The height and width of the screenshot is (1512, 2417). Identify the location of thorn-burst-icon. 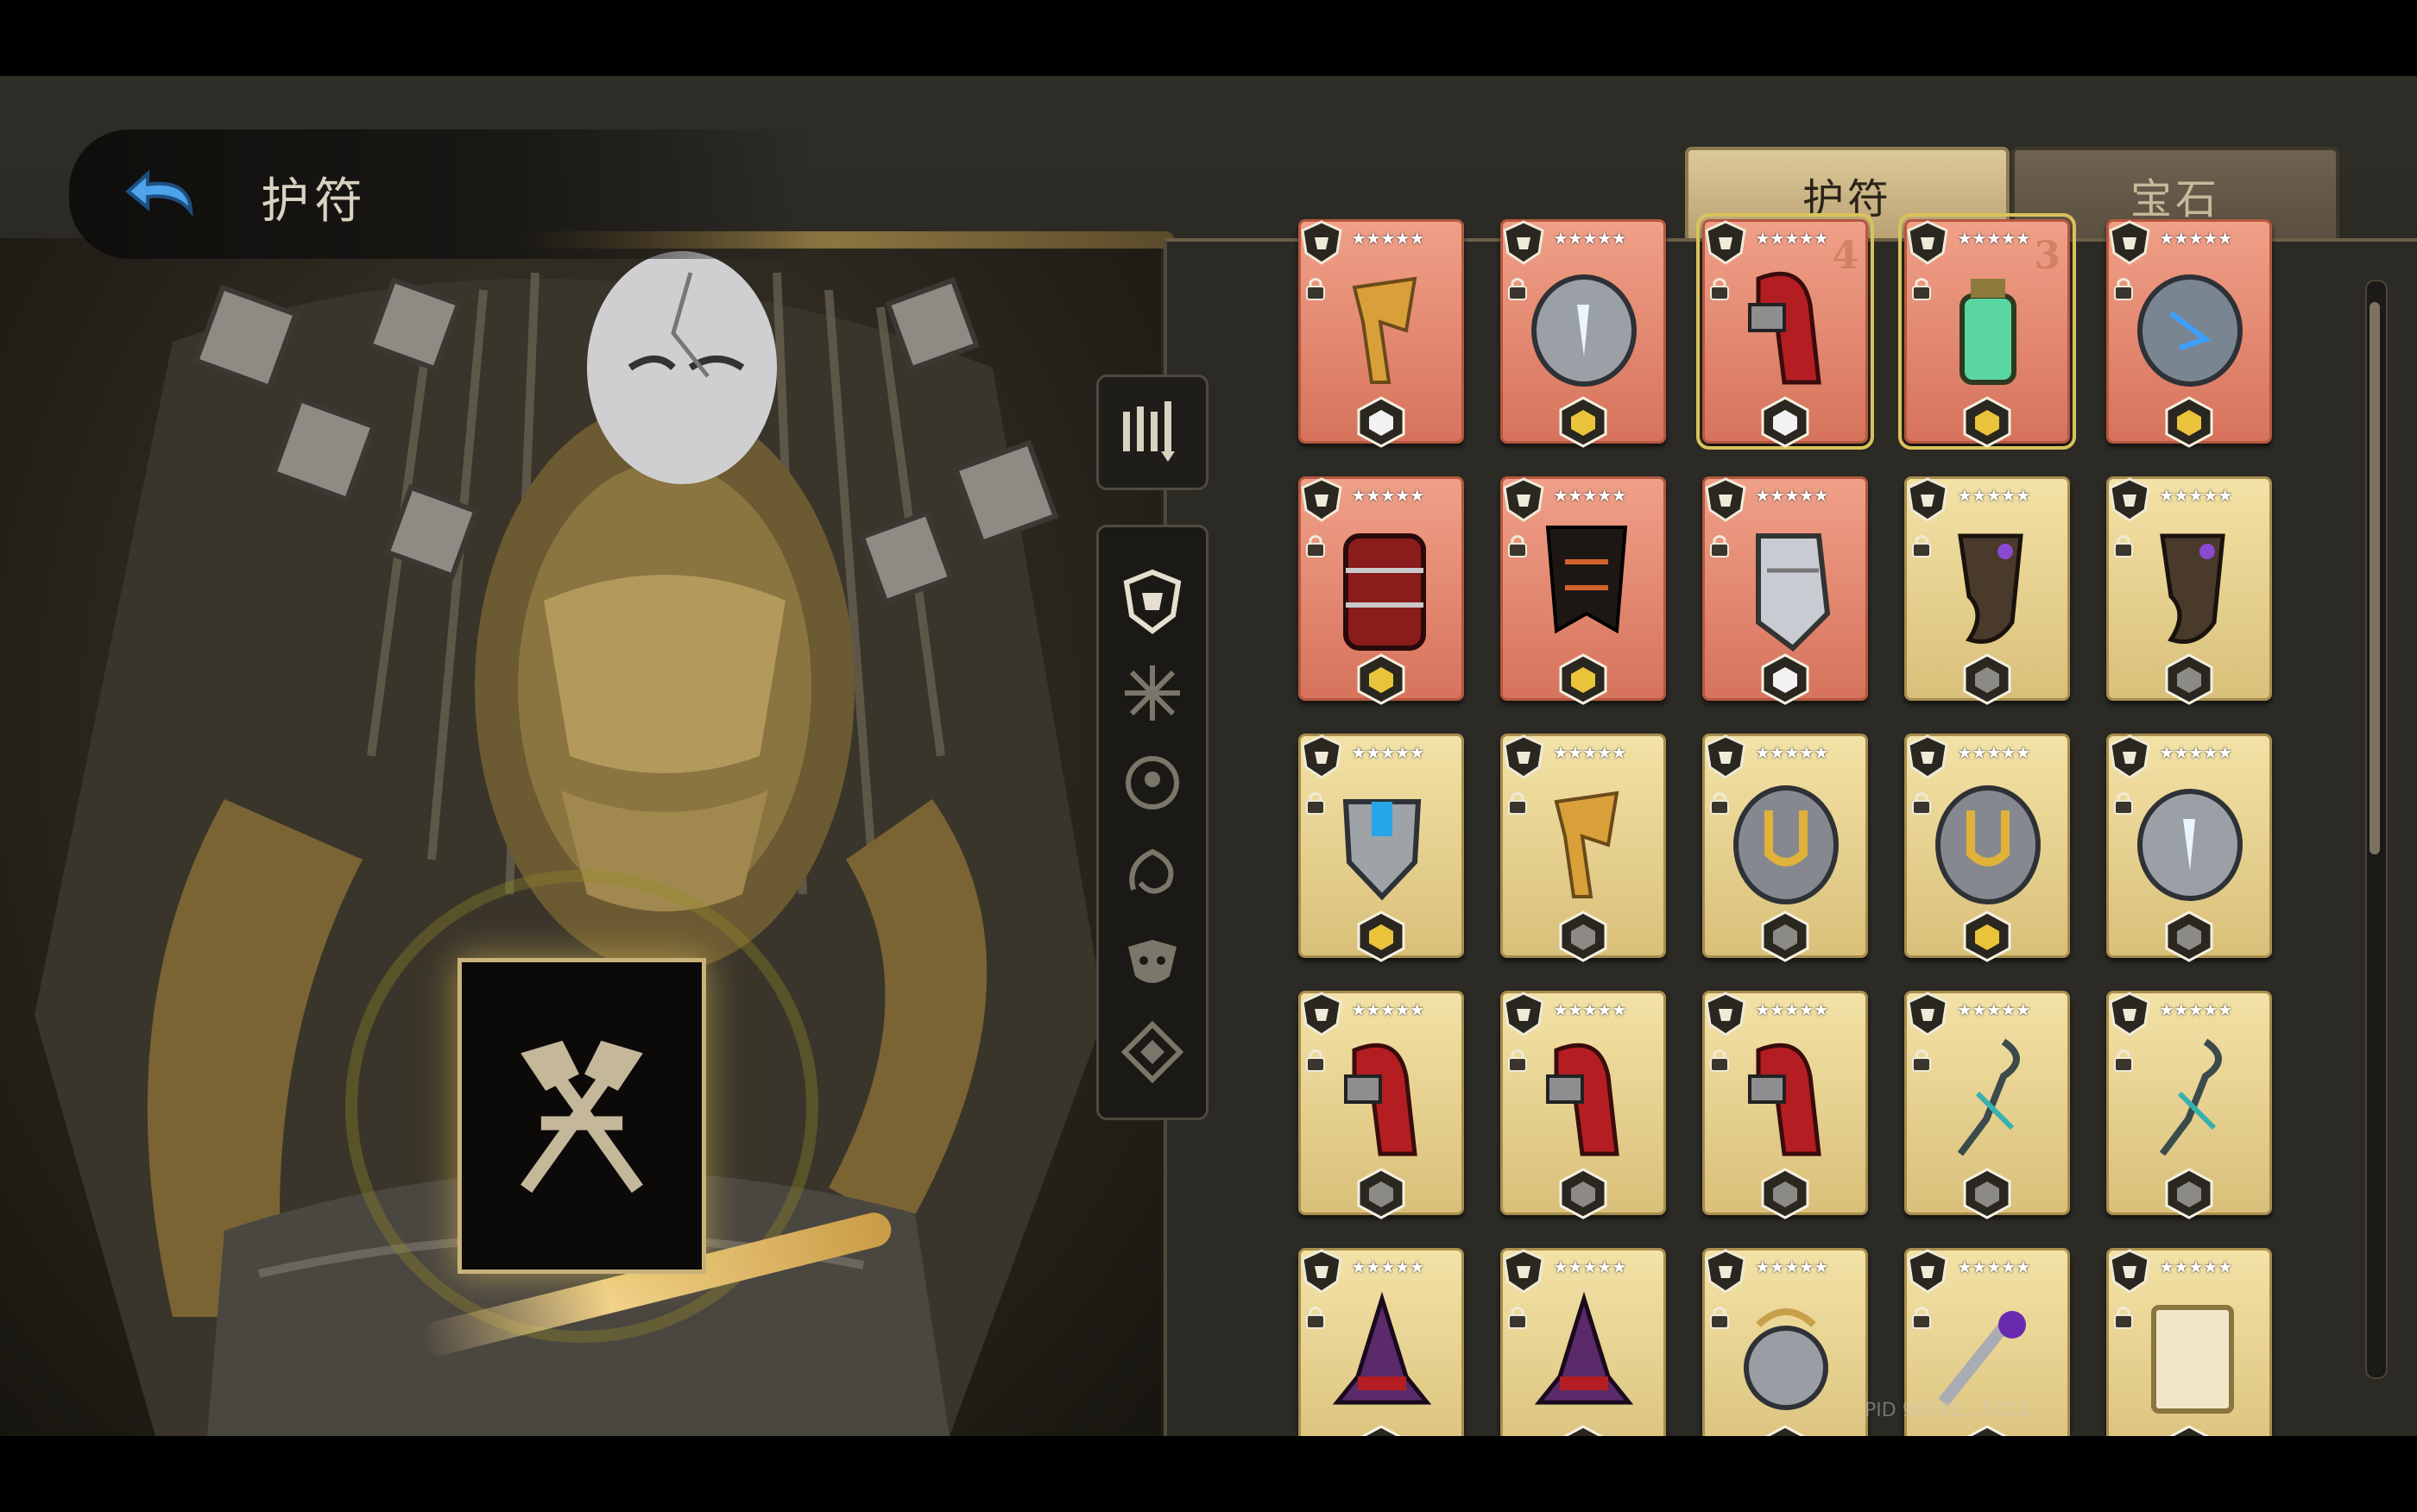
(1152, 693).